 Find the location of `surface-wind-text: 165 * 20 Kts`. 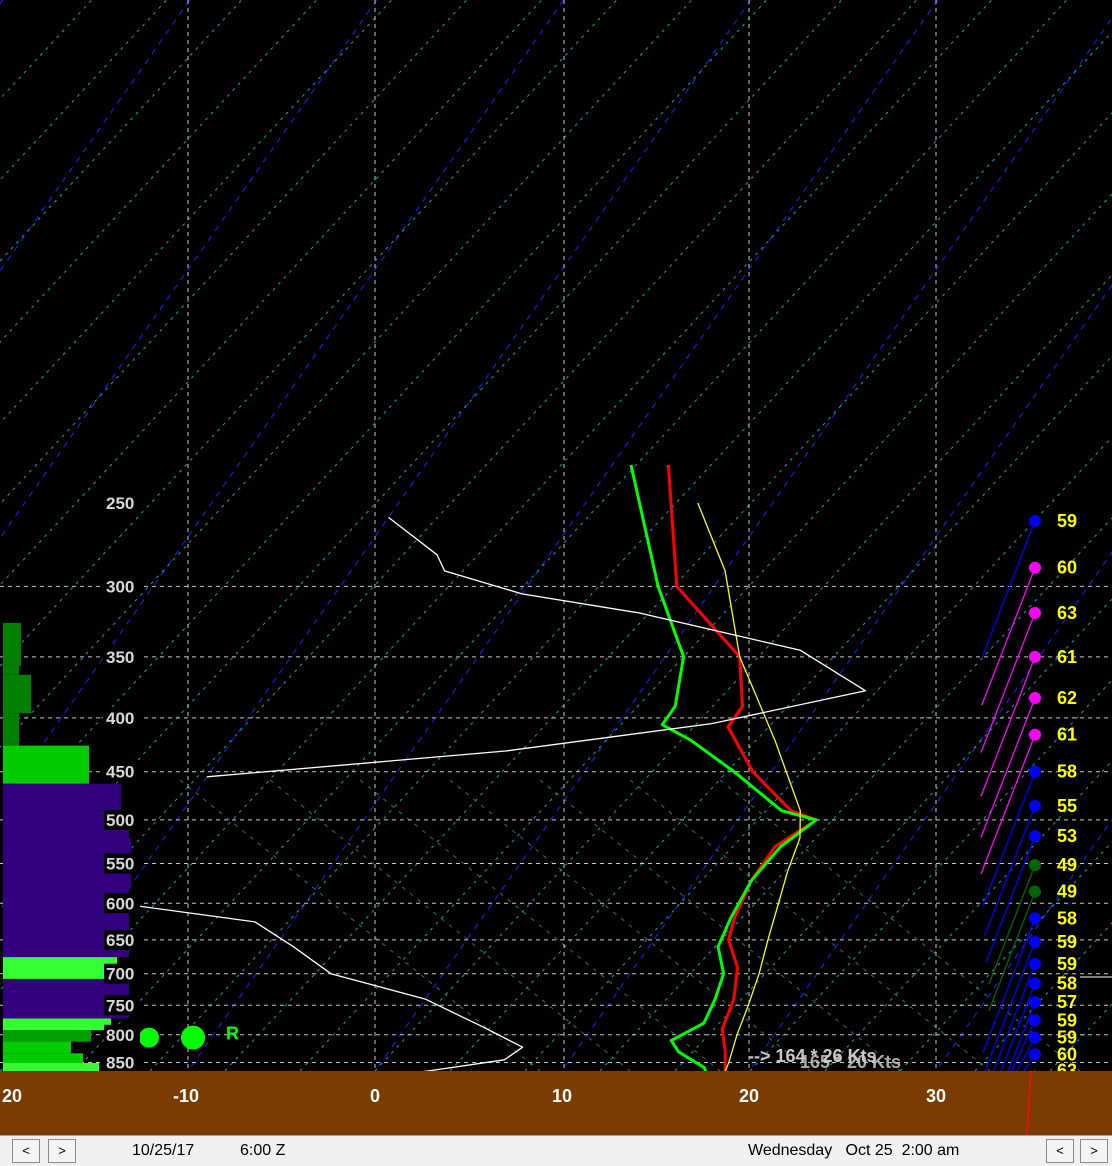

surface-wind-text: 165 * 20 Kts is located at coordinates (850, 1062).